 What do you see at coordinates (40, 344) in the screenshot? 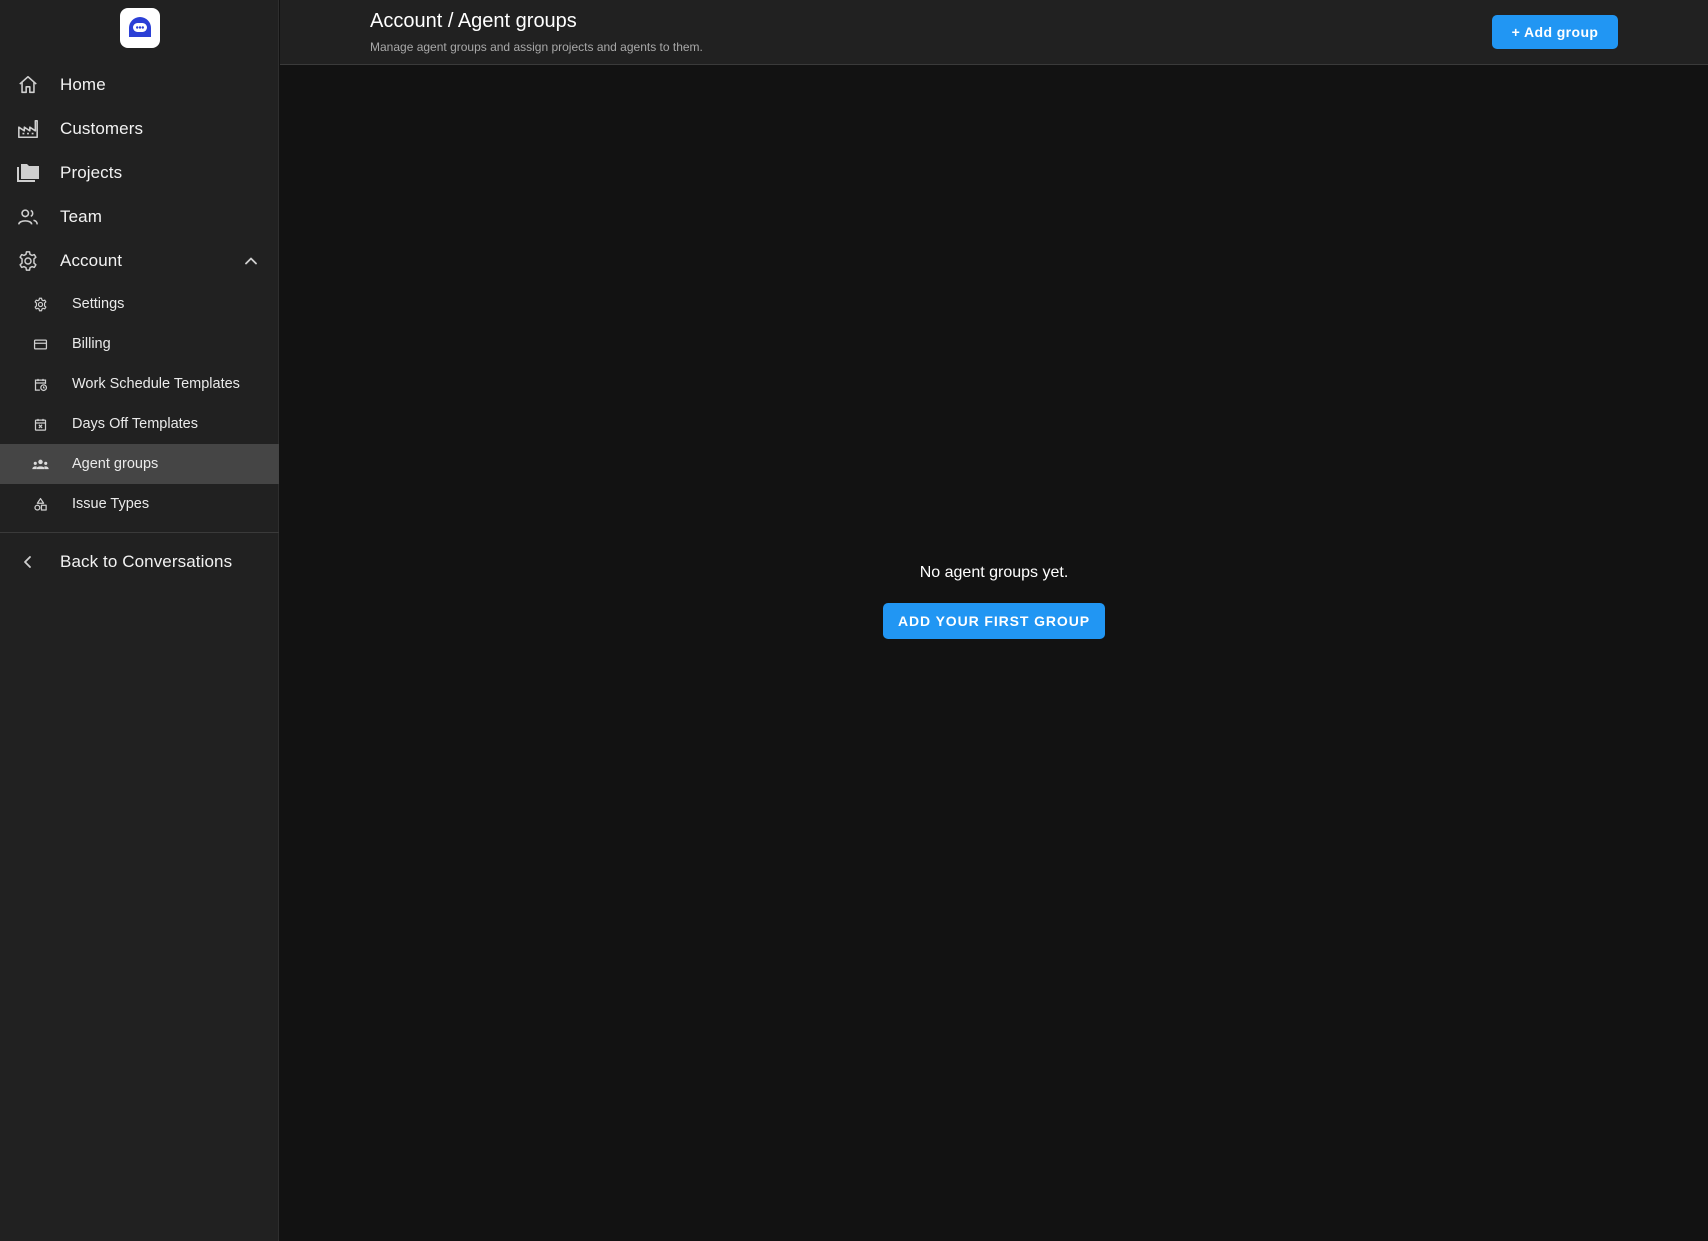
I see `credit-card-icon` at bounding box center [40, 344].